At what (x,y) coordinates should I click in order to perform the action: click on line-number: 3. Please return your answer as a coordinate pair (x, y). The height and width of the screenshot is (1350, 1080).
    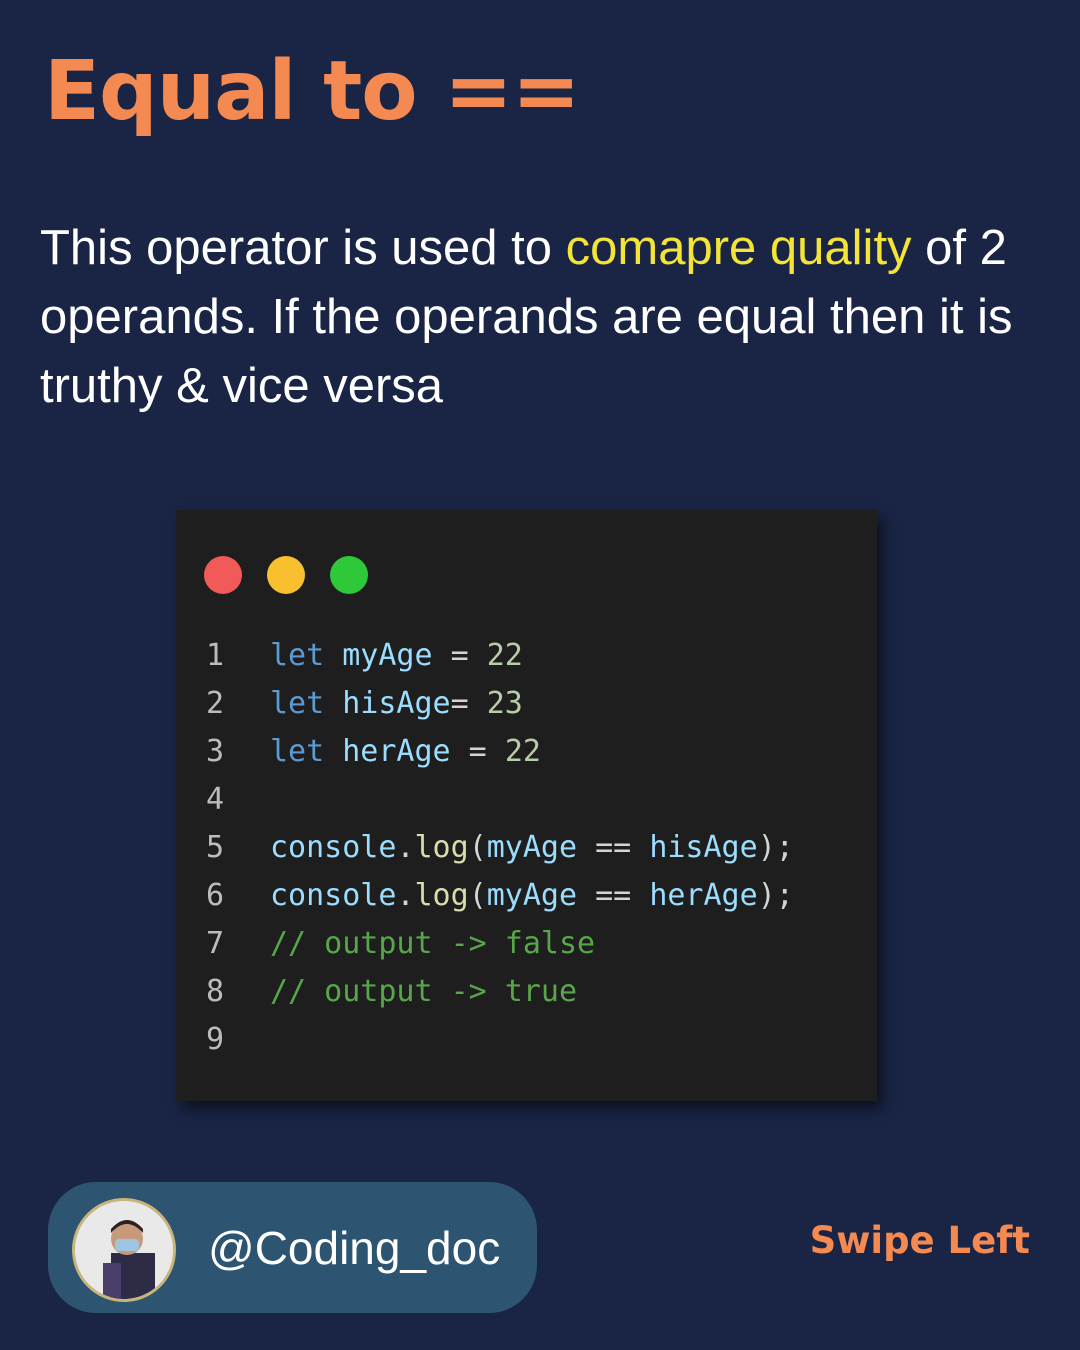
    Looking at the image, I should click on (215, 751).